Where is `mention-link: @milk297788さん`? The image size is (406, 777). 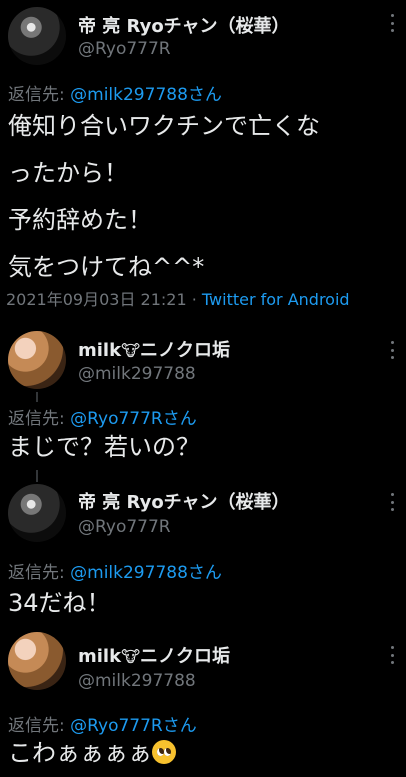 mention-link: @milk297788さん is located at coordinates (146, 95).